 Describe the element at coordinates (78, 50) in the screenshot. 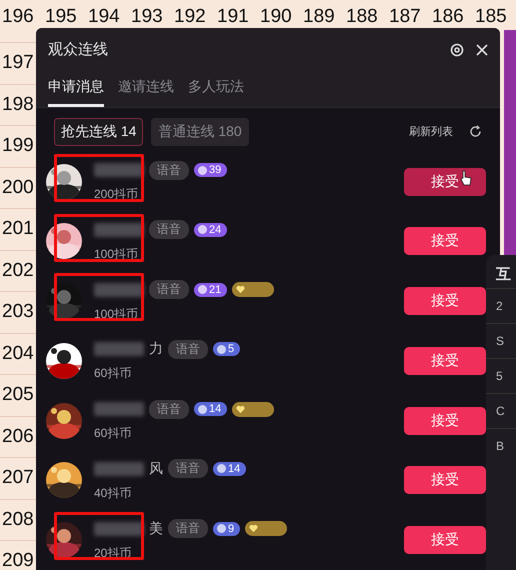

I see `panel-title: 观众连线` at that location.